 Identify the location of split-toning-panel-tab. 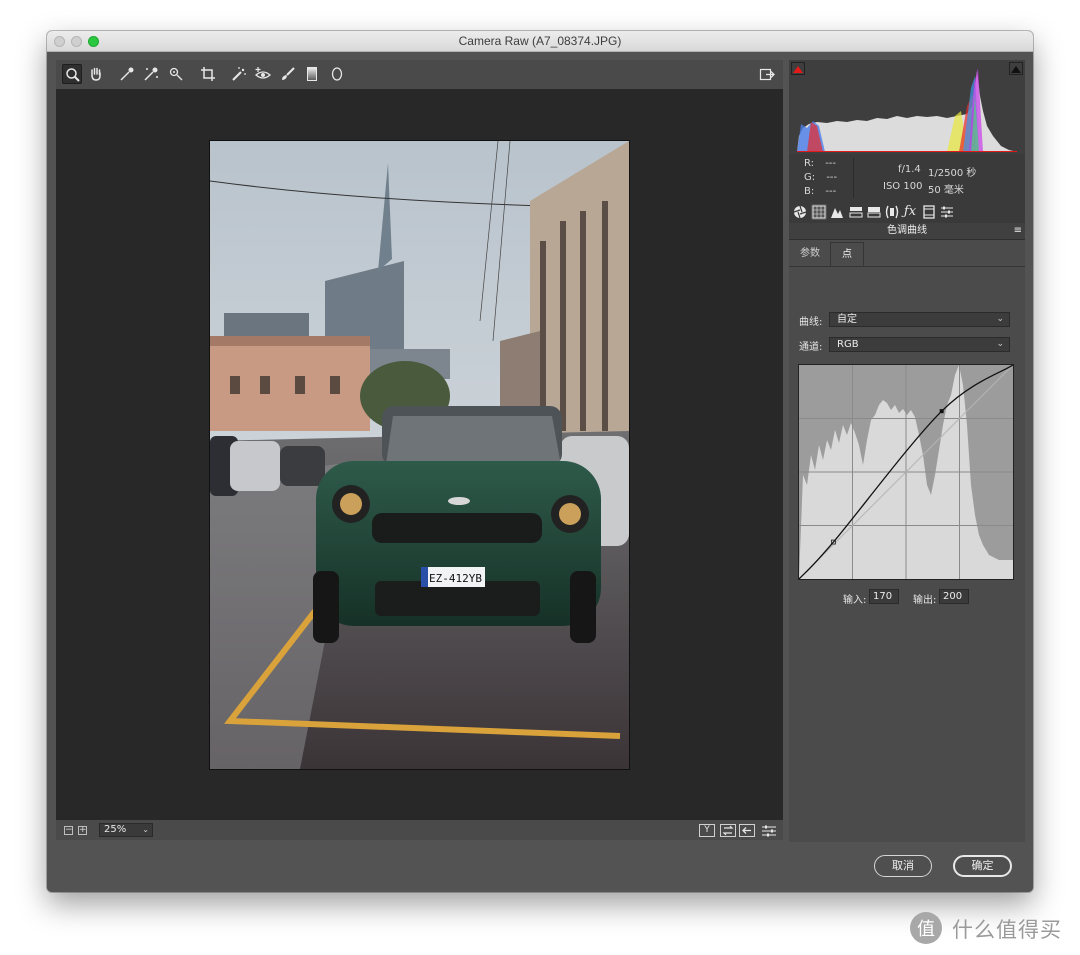
(874, 212).